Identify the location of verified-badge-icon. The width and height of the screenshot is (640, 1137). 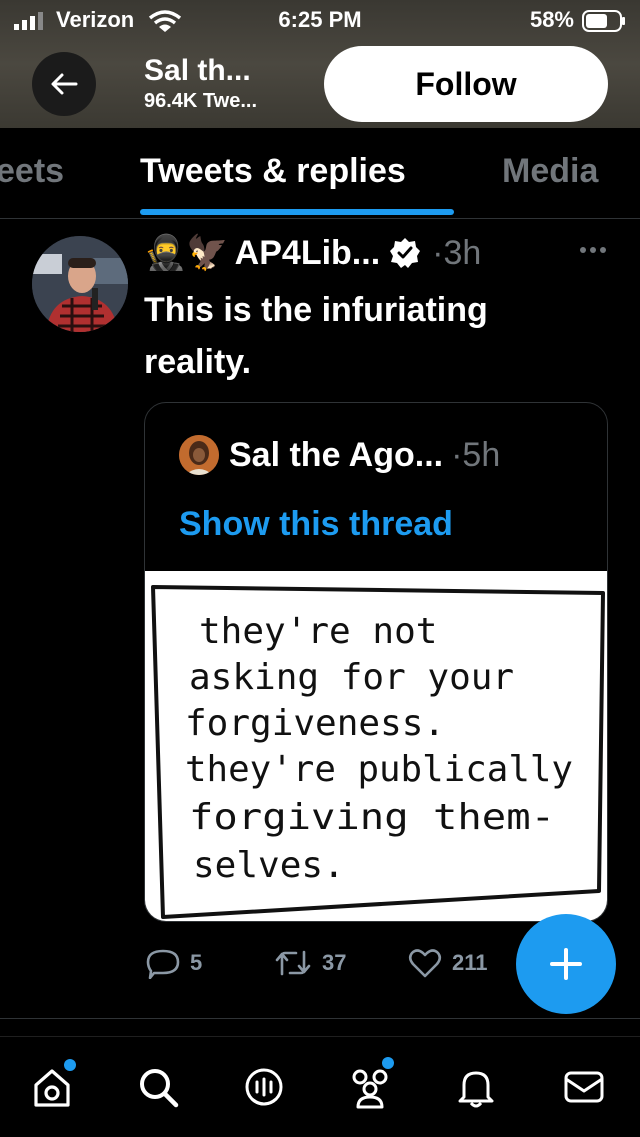
(405, 253).